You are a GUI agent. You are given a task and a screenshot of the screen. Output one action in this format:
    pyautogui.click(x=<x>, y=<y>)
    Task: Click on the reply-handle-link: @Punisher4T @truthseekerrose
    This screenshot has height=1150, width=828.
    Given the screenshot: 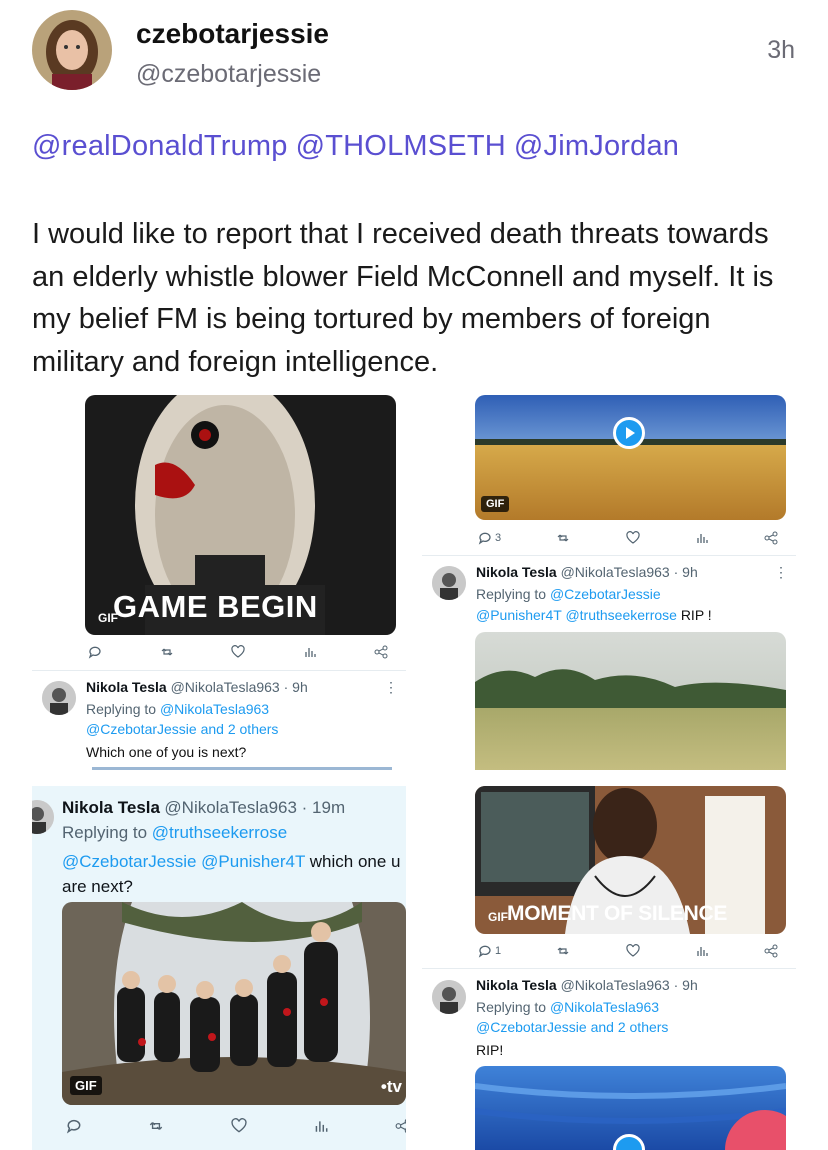 What is the action you would take?
    pyautogui.click(x=576, y=615)
    